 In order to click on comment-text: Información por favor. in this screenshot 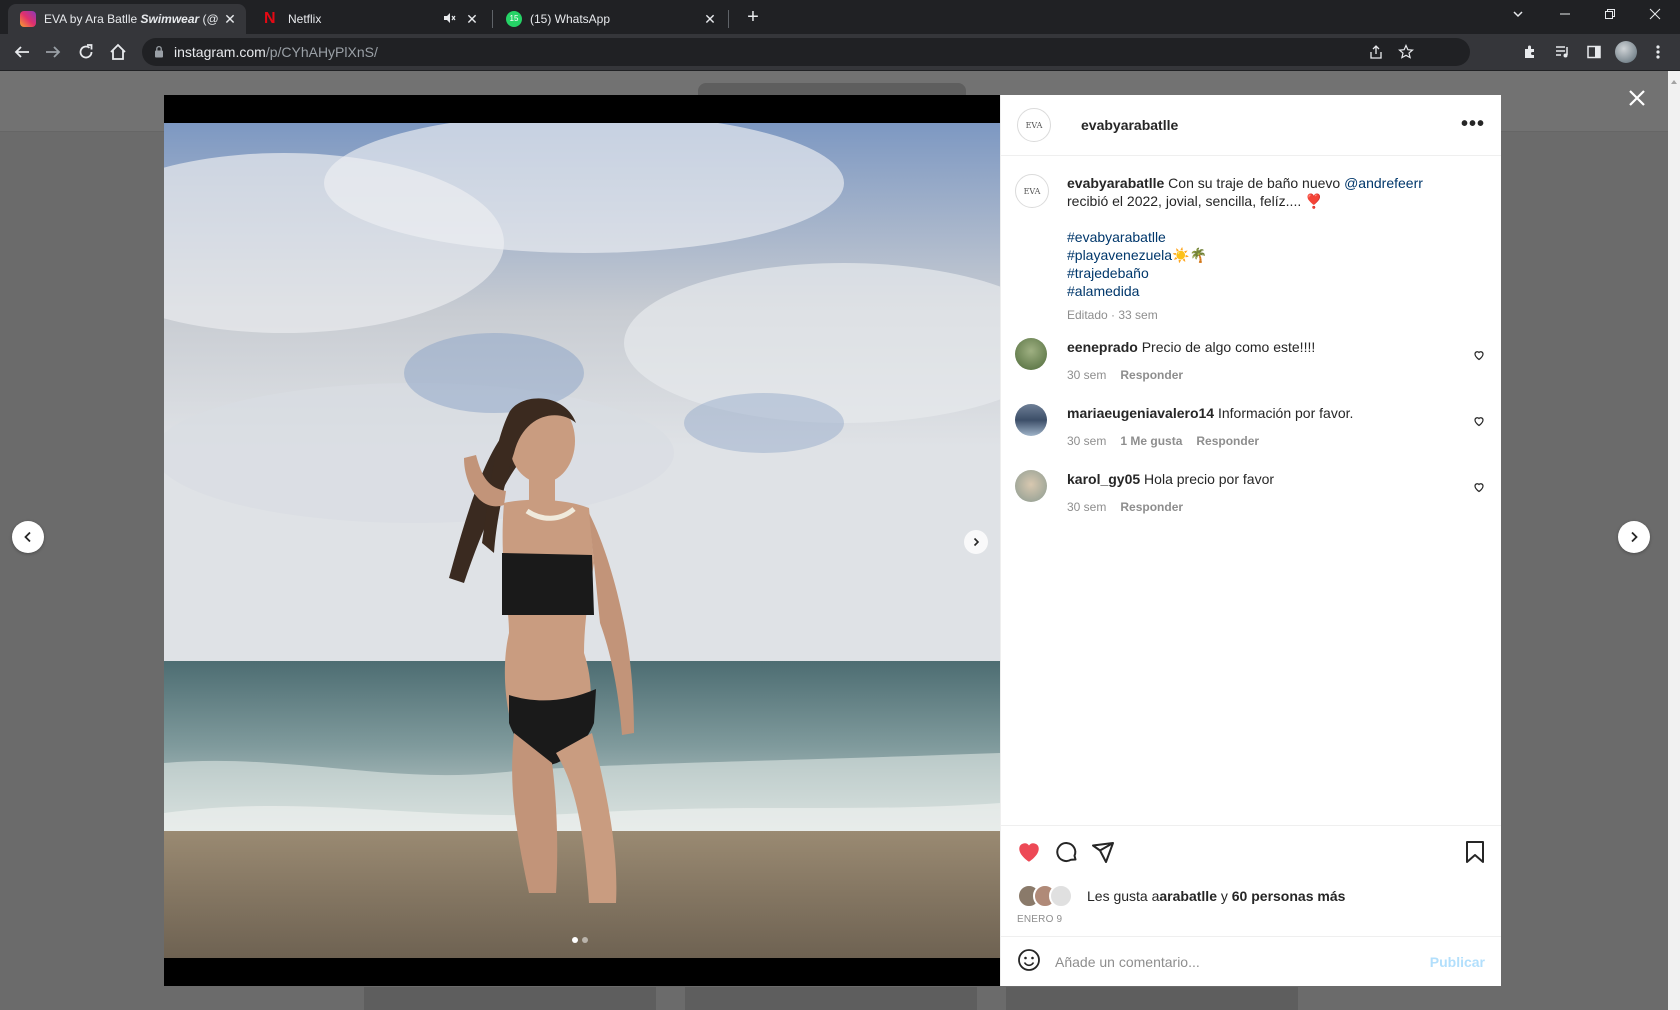, I will do `click(1284, 413)`.